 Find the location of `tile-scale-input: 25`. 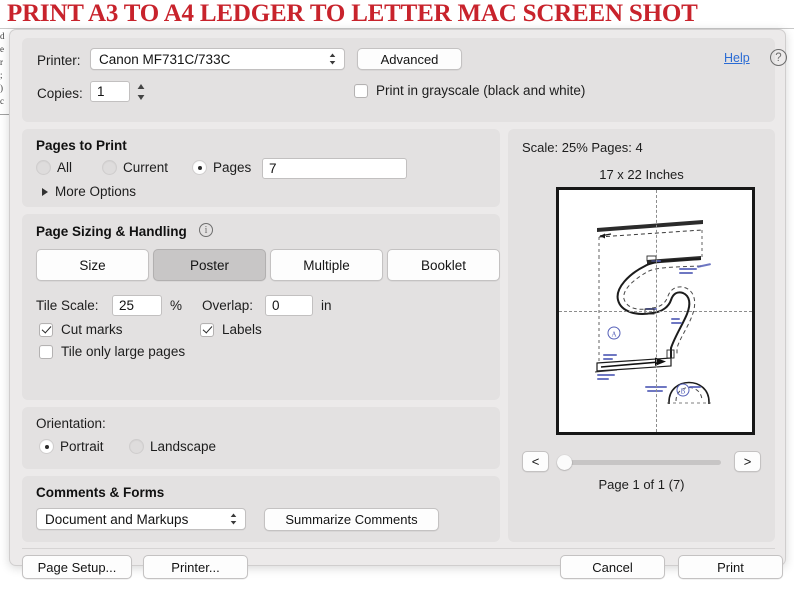

tile-scale-input: 25 is located at coordinates (137, 305).